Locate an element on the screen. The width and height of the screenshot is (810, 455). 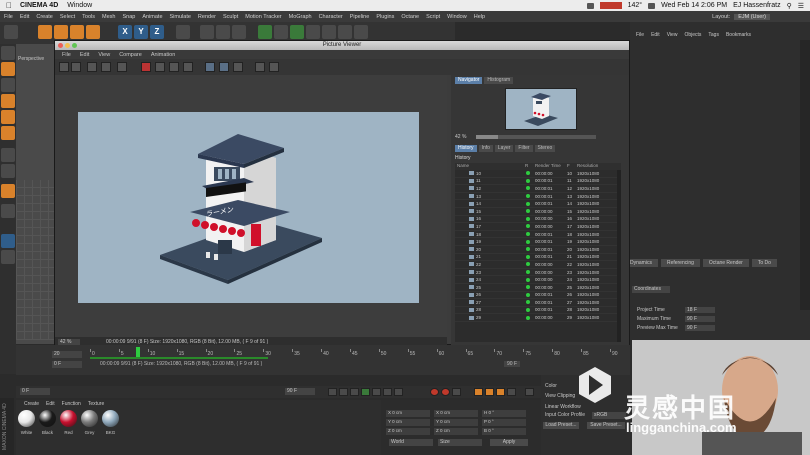
current-frame-field: 20 is located at coordinates (67, 354).